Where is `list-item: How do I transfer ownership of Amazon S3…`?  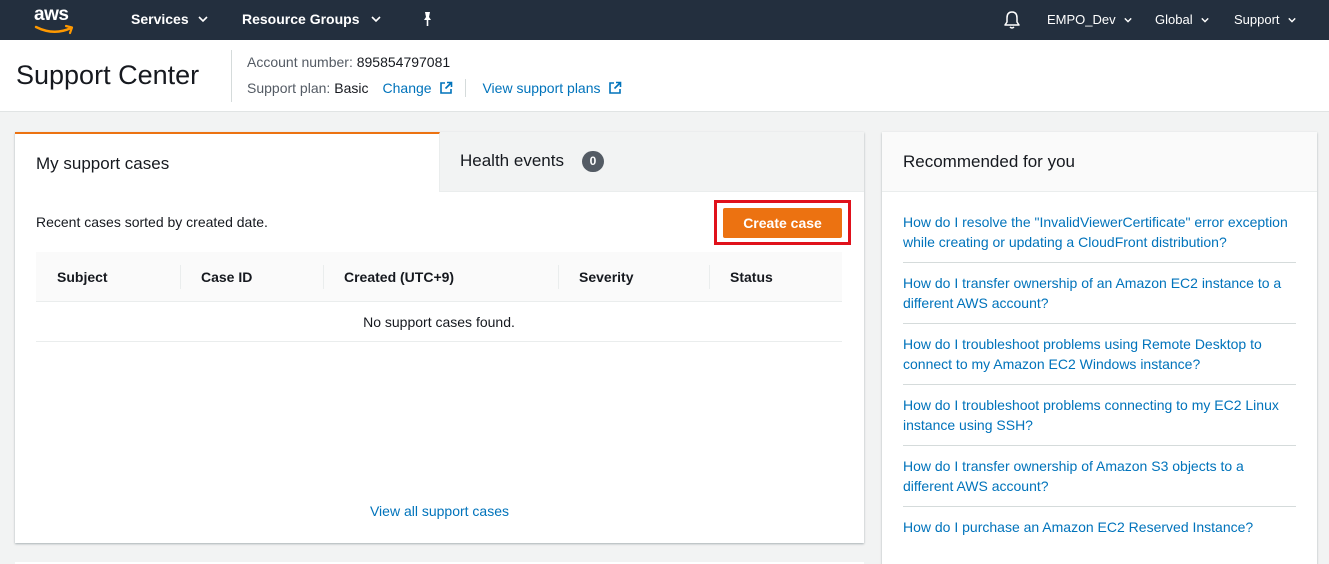
list-item: How do I transfer ownership of Amazon S3… is located at coordinates (1099, 481).